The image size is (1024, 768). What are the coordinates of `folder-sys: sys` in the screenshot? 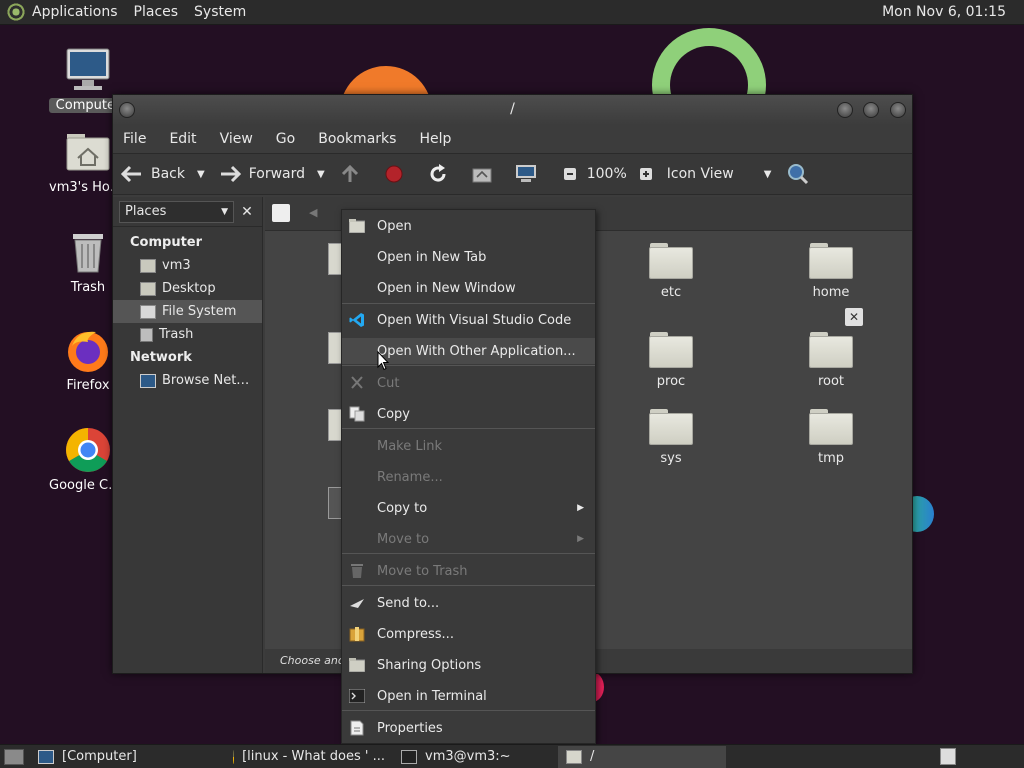 It's located at (671, 437).